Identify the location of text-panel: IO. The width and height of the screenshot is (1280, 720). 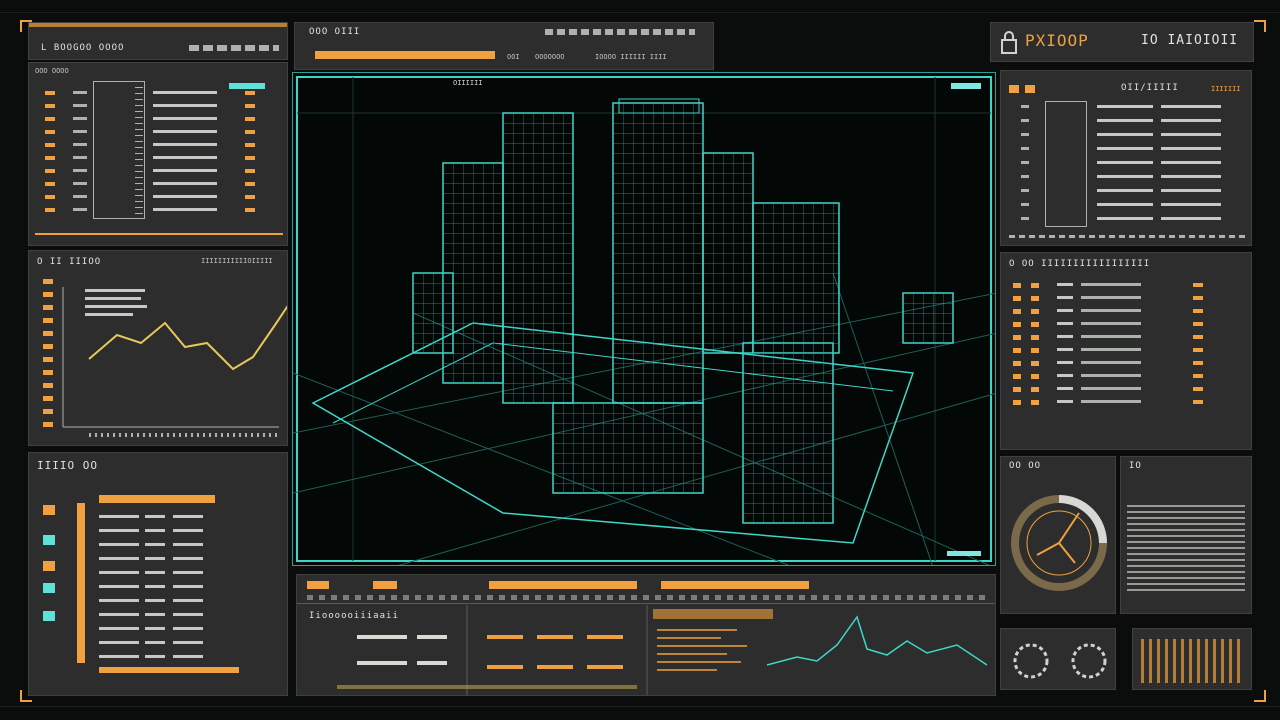
(1186, 535).